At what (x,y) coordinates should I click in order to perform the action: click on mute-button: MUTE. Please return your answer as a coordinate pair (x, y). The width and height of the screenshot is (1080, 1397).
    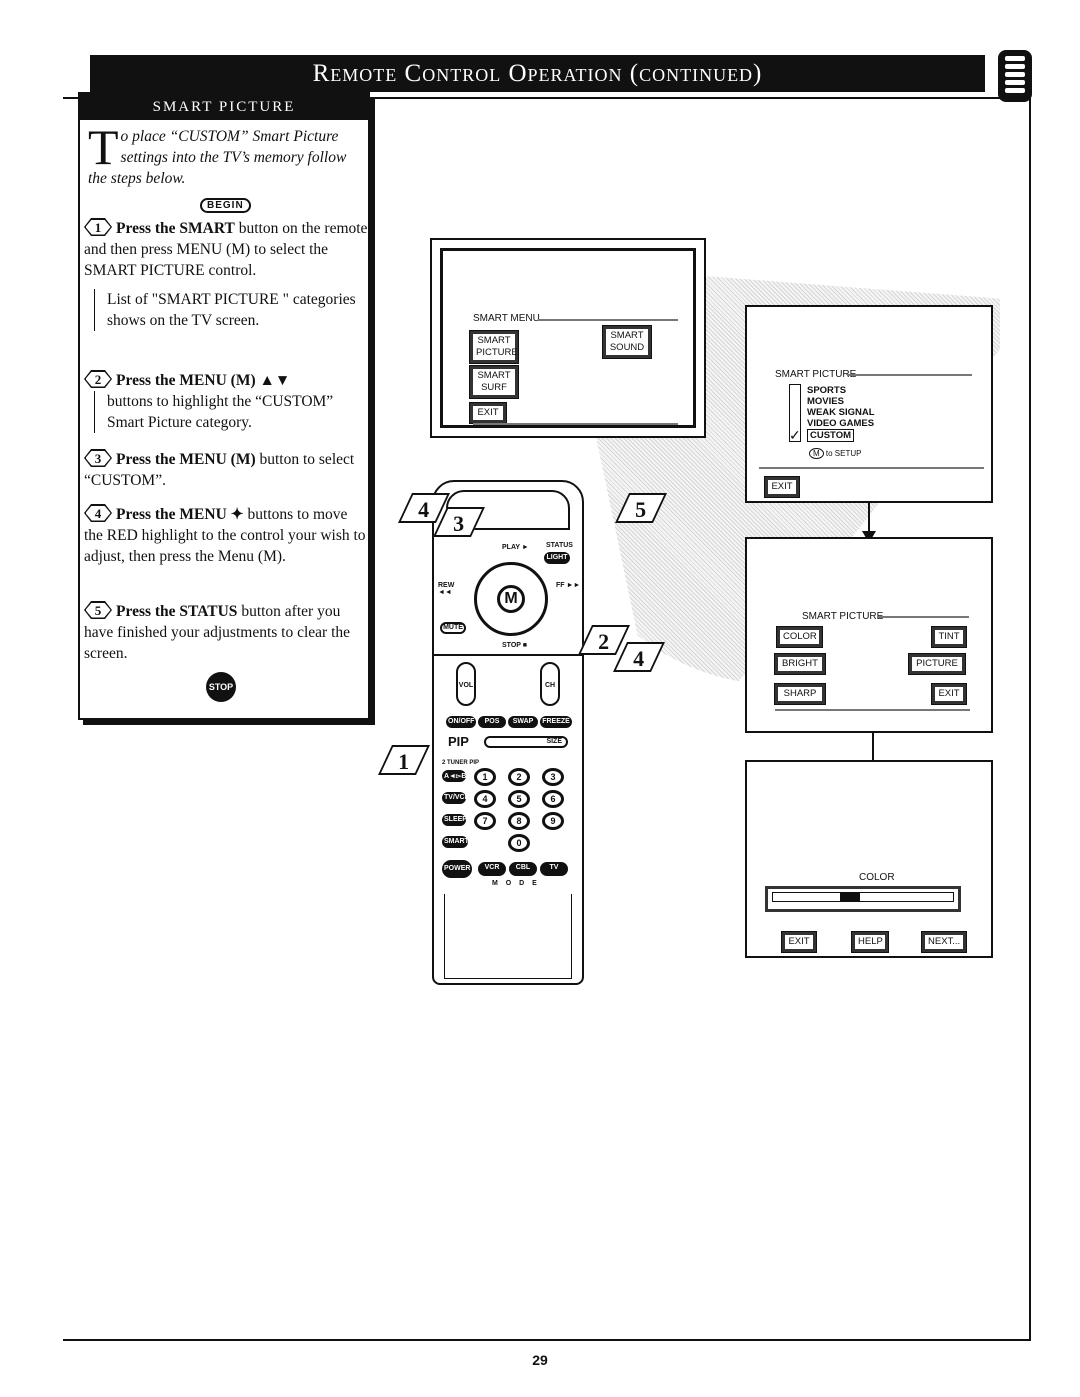
    Looking at the image, I should click on (453, 628).